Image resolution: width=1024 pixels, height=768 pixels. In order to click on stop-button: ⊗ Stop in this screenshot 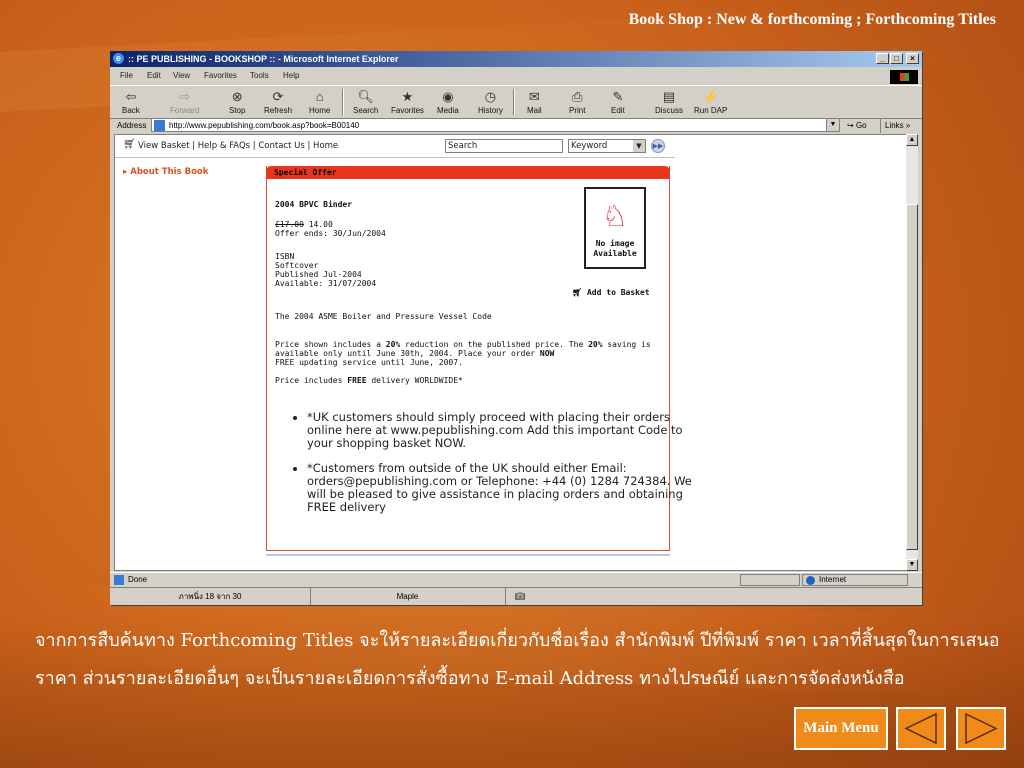, I will do `click(237, 101)`.